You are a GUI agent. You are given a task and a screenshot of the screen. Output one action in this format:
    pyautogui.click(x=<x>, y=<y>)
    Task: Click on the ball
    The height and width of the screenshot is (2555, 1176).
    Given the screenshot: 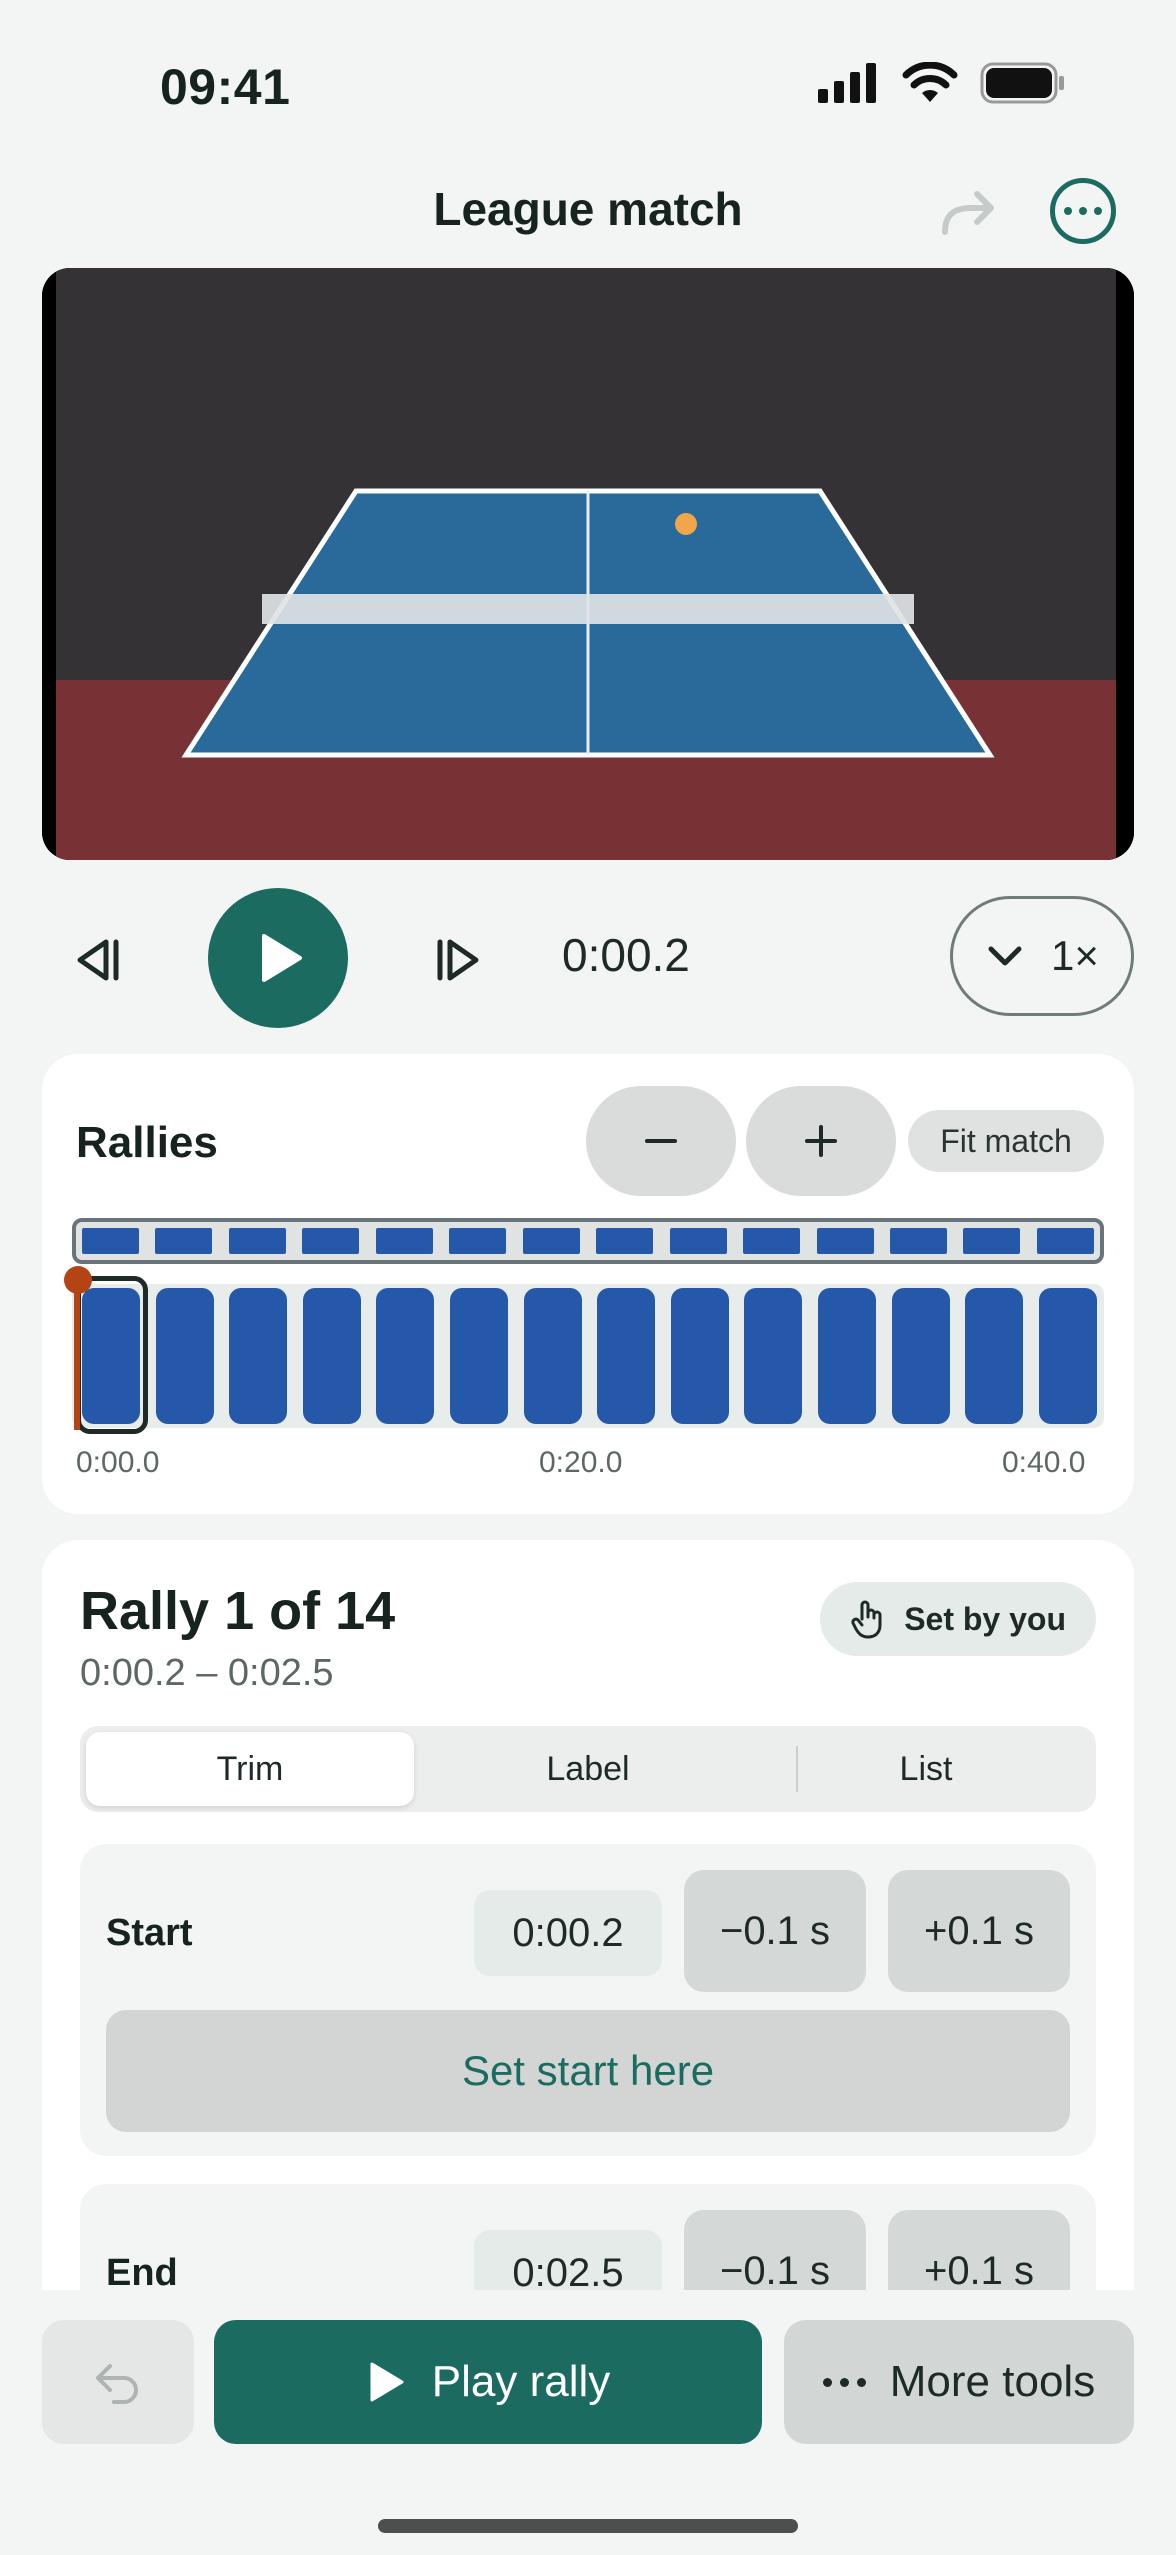 What is the action you would take?
    pyautogui.click(x=686, y=524)
    